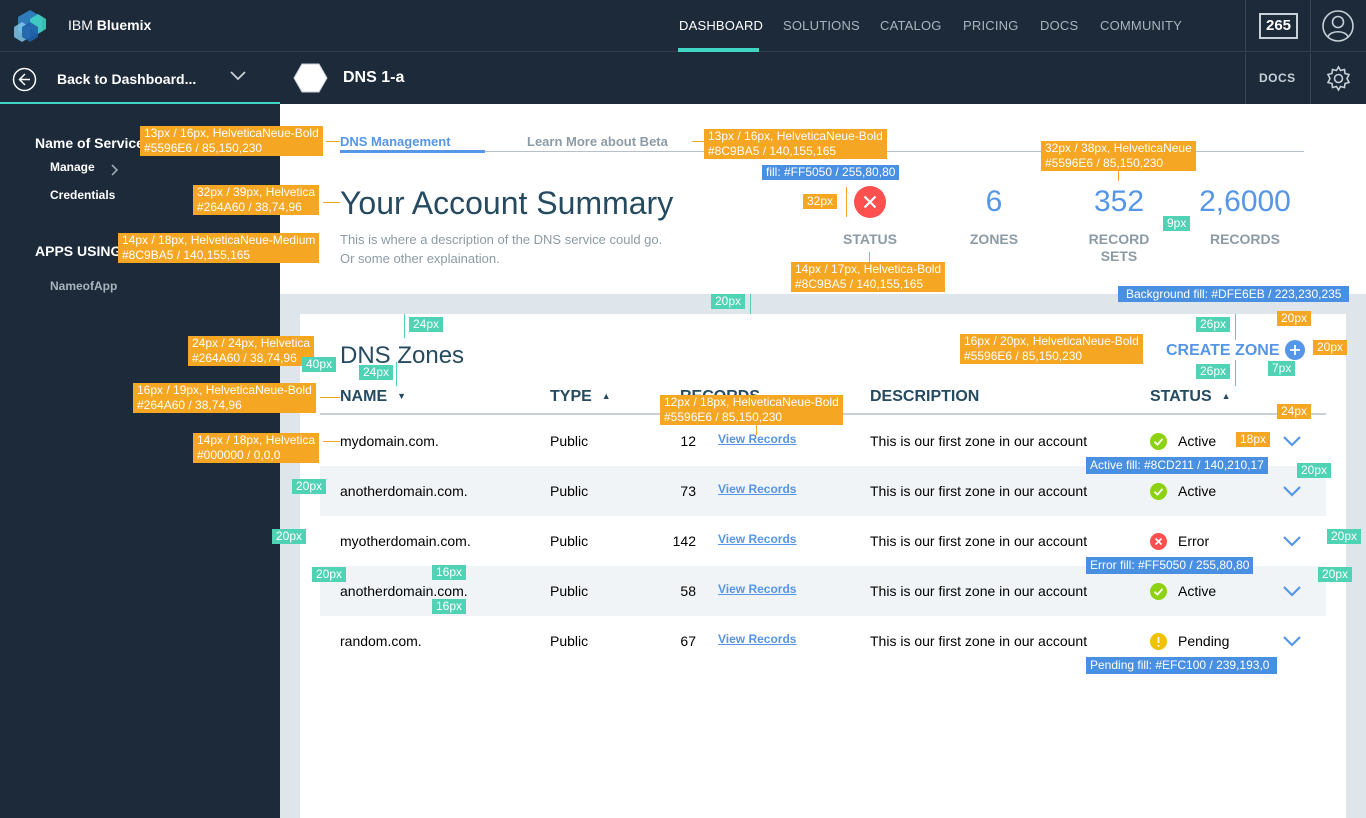 The width and height of the screenshot is (1366, 818). What do you see at coordinates (821, 25) in the screenshot?
I see `nav-solutions: SOLUTIONS` at bounding box center [821, 25].